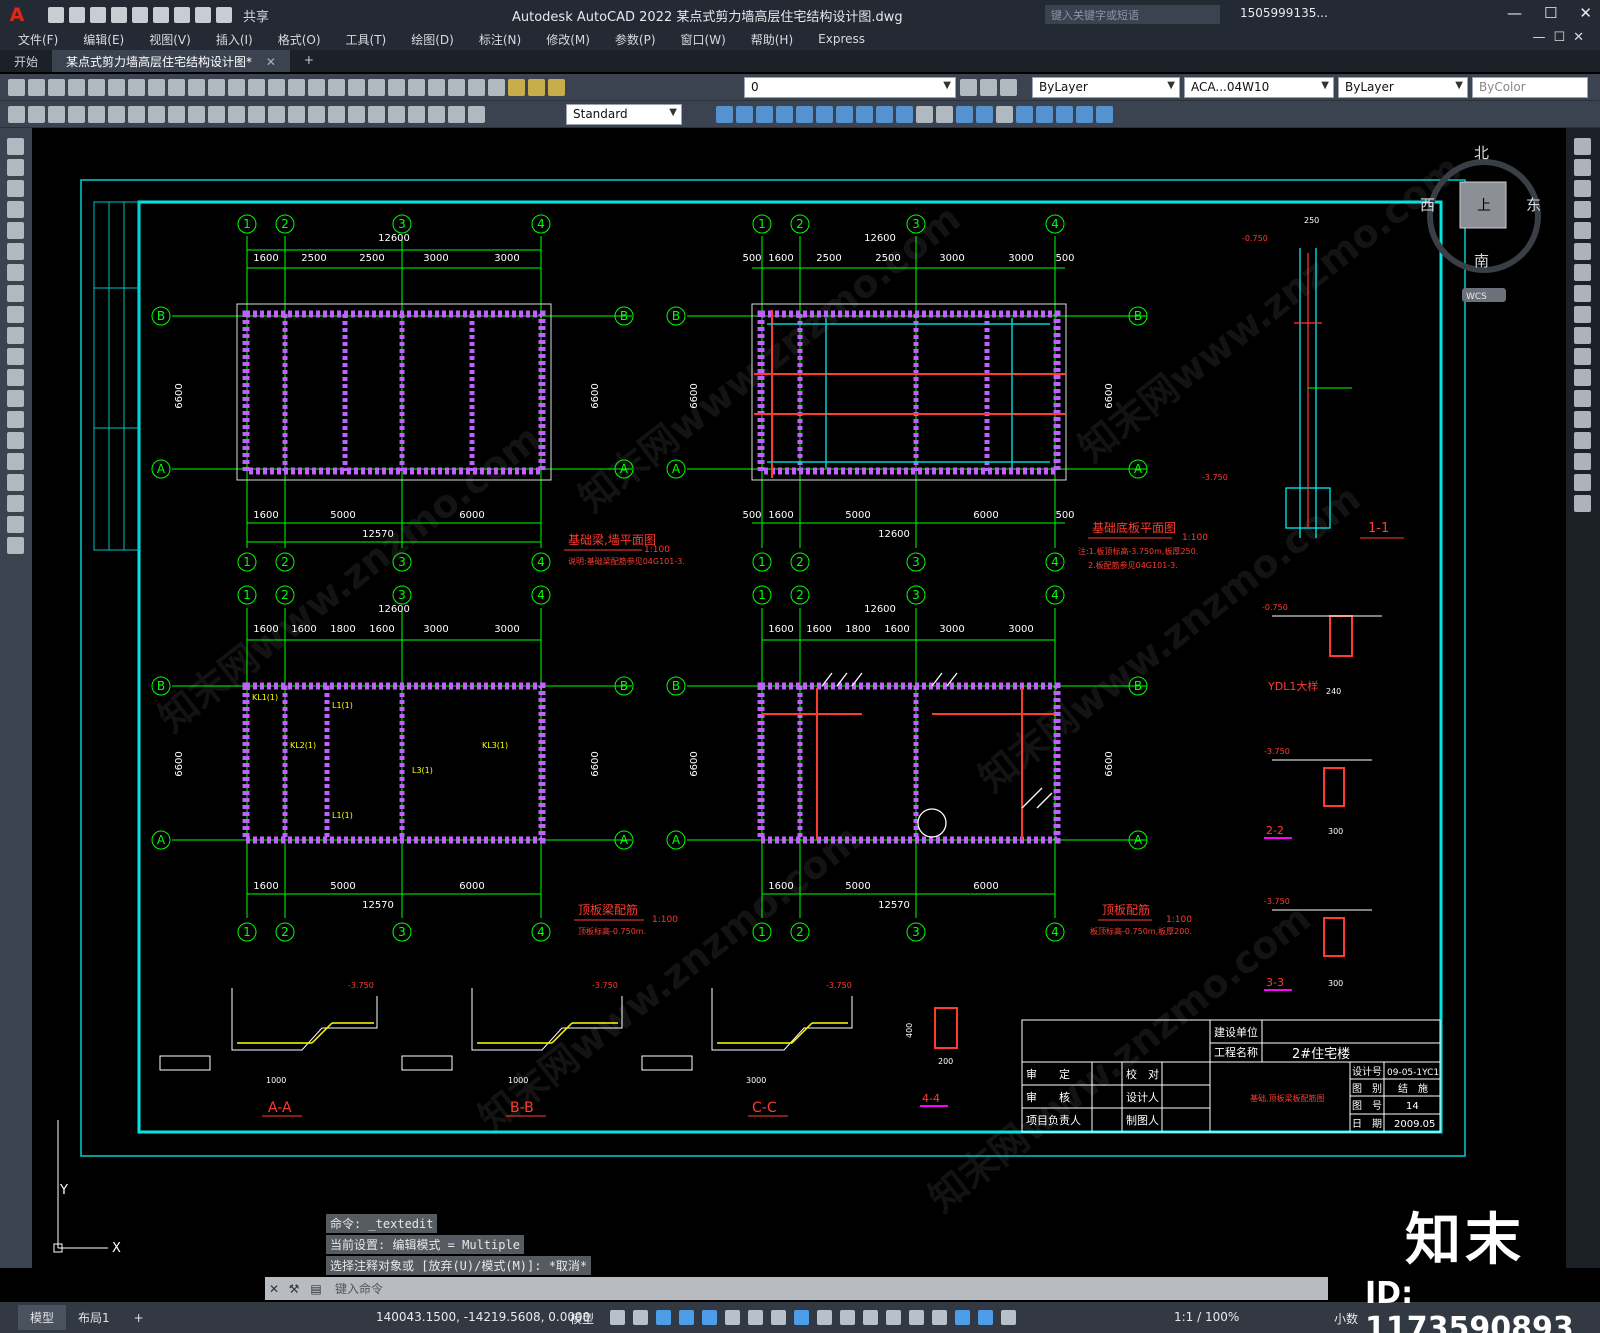 This screenshot has height=1333, width=1600. Describe the element at coordinates (1582, 251) in the screenshot. I see `move-icon` at that location.